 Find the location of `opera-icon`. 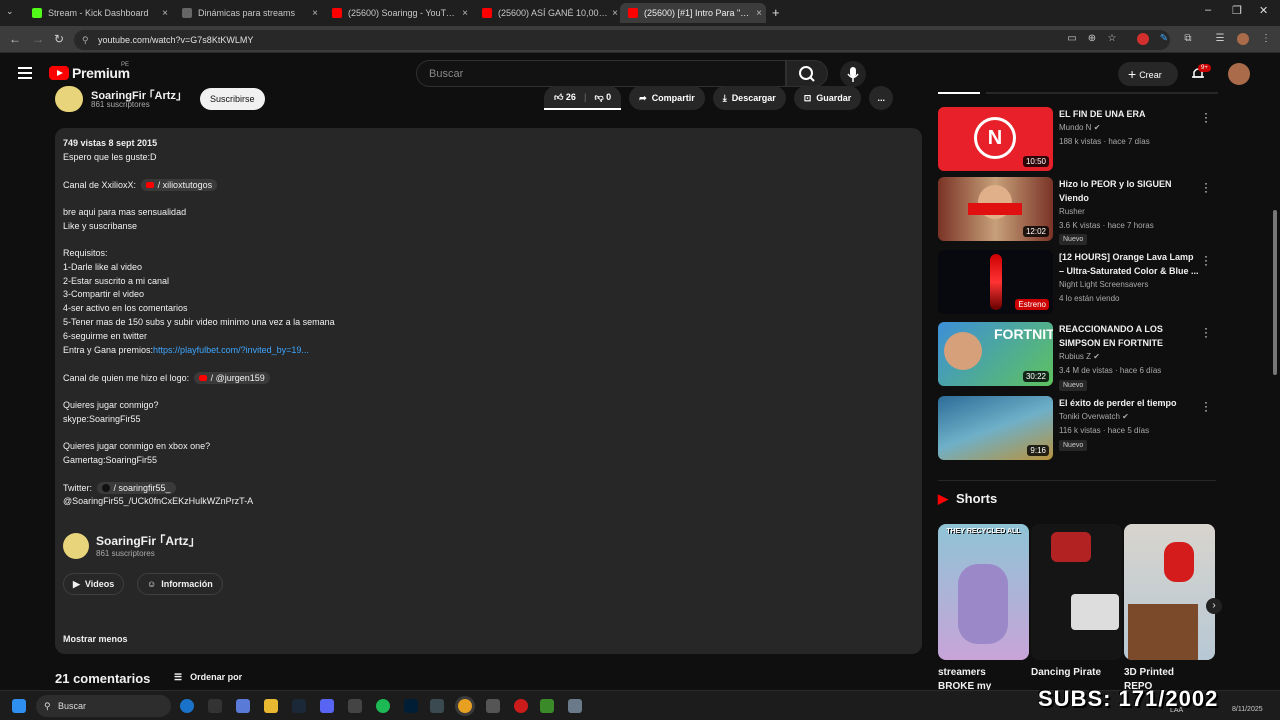

opera-icon is located at coordinates (521, 706).